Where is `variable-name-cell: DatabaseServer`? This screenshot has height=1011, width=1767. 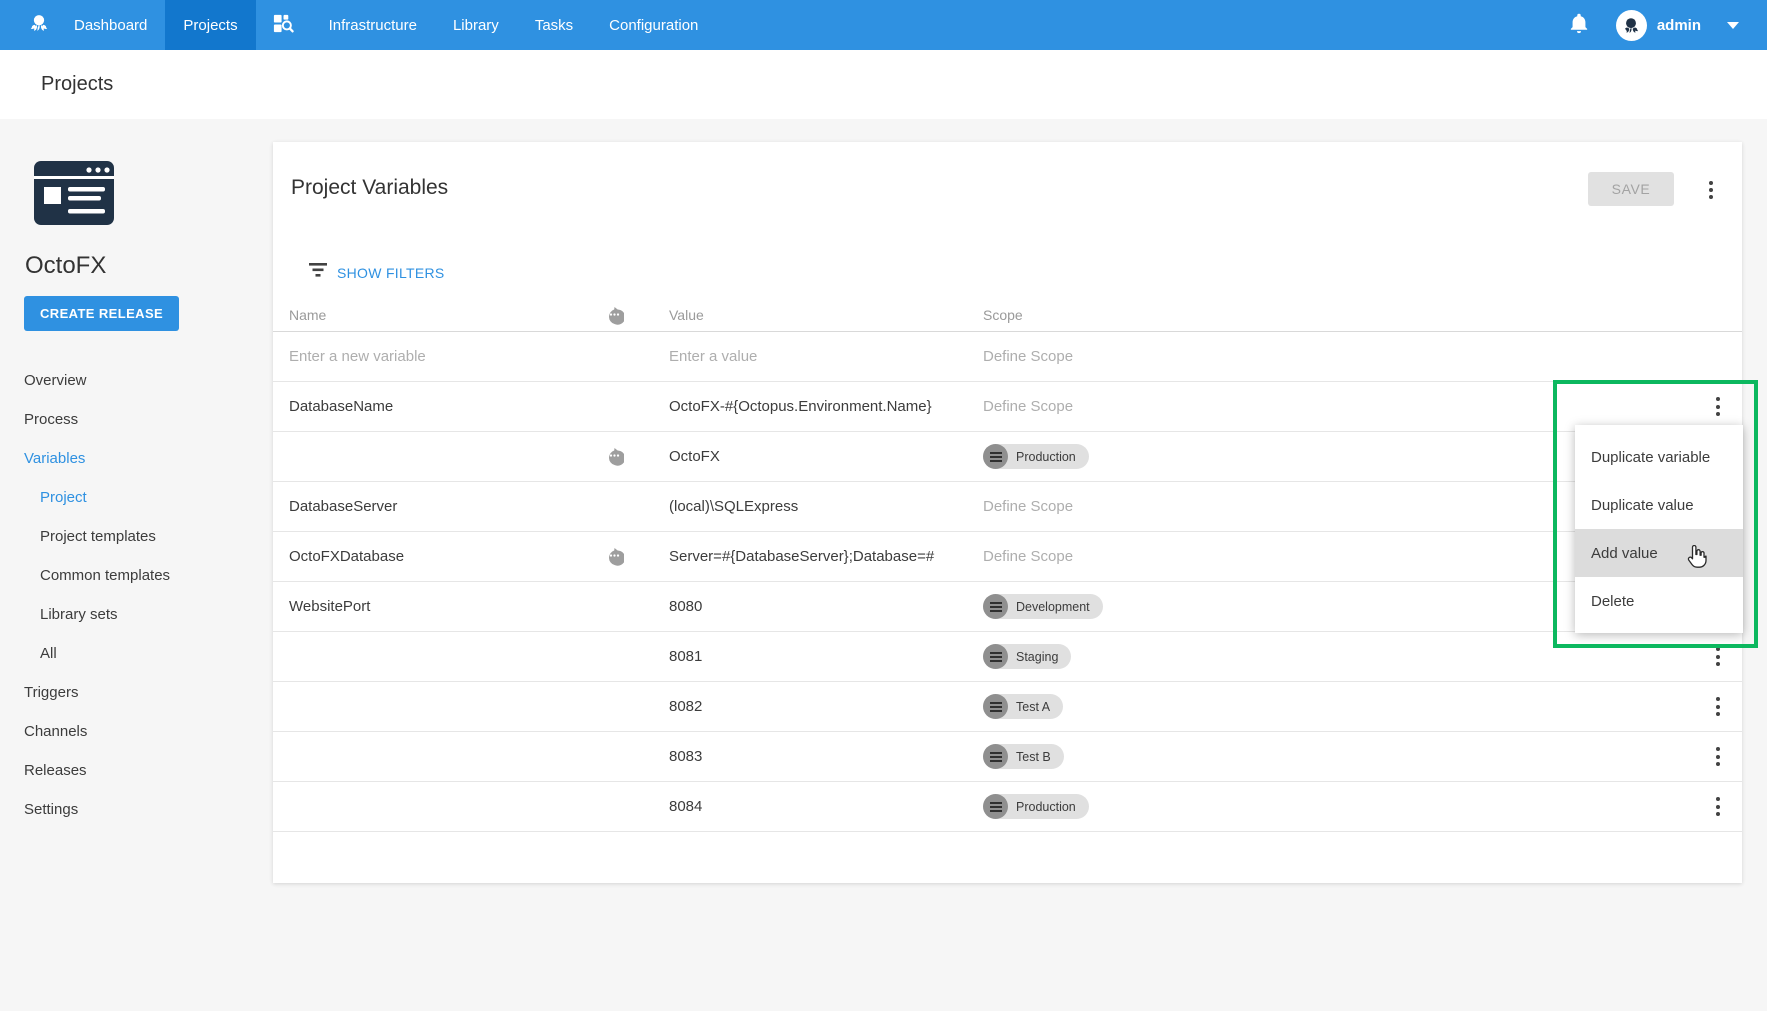 variable-name-cell: DatabaseServer is located at coordinates (439, 506).